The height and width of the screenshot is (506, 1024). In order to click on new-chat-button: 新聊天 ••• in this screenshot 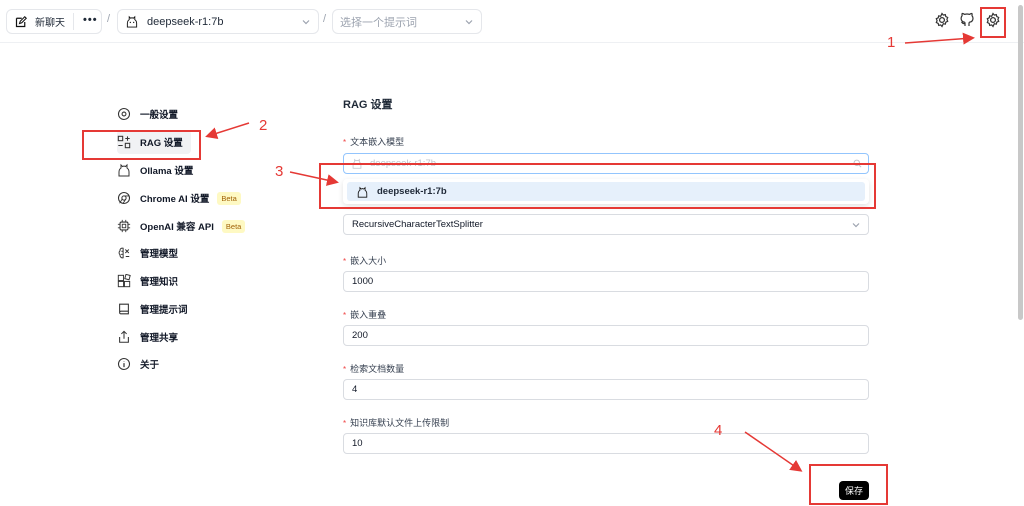, I will do `click(54, 21)`.